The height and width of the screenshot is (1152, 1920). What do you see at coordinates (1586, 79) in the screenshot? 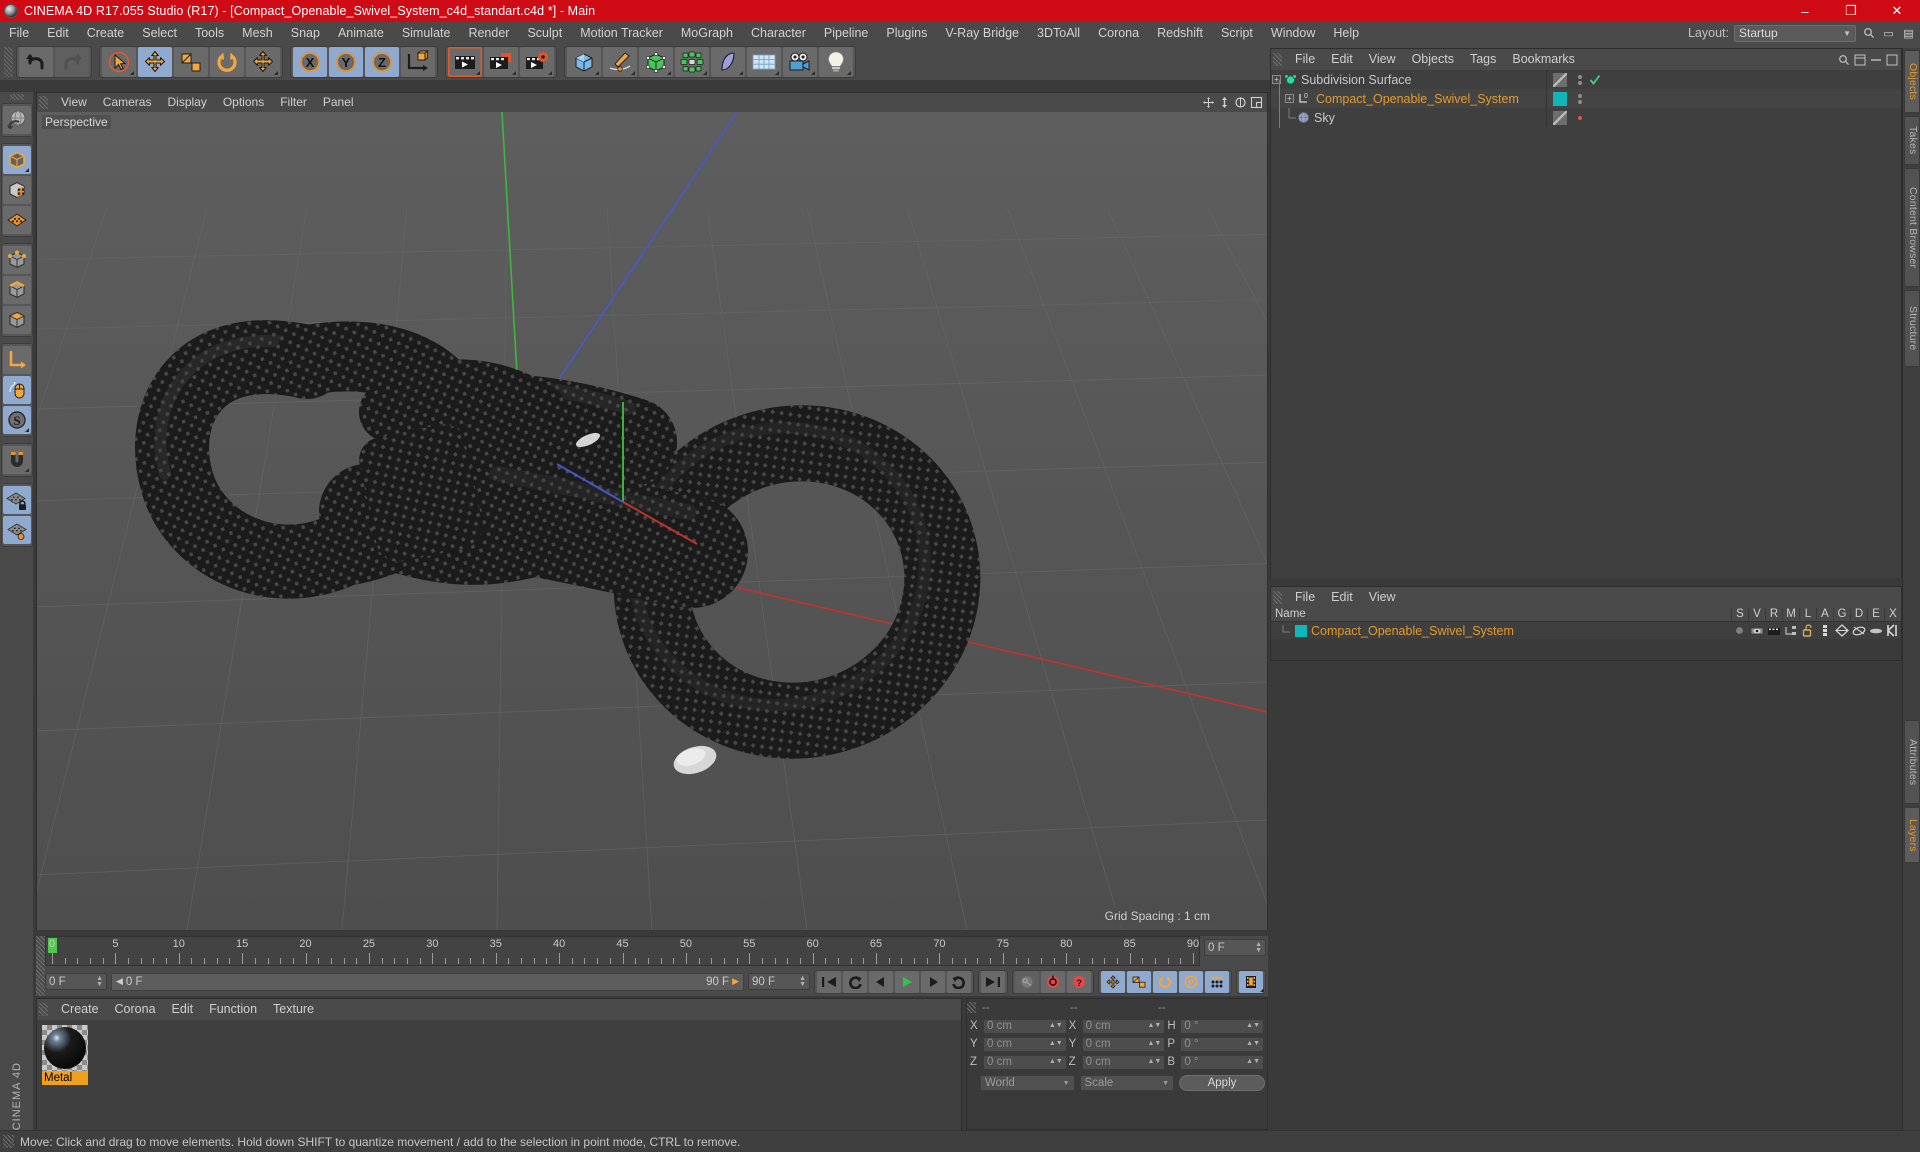
I see `object-row: + Subdivision Surface` at bounding box center [1586, 79].